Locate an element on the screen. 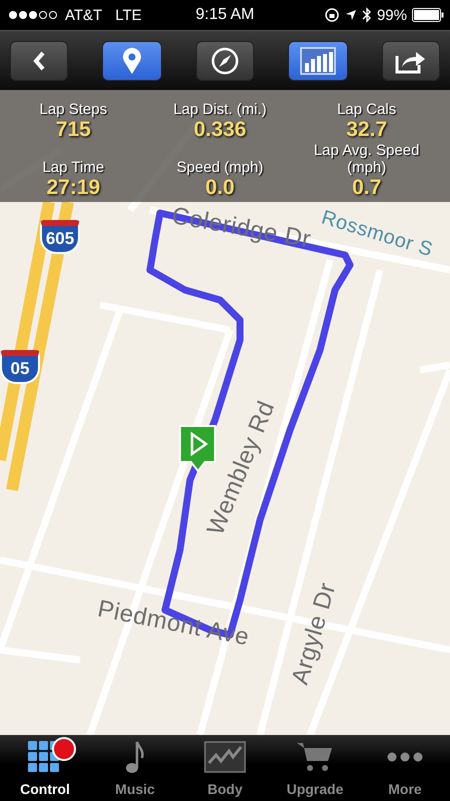 This screenshot has width=450, height=801. battery-percent: 99% is located at coordinates (391, 15).